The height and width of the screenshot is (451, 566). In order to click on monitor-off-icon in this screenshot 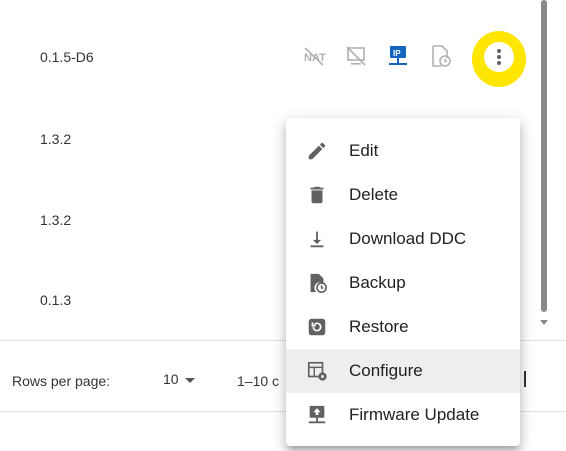, I will do `click(356, 56)`.